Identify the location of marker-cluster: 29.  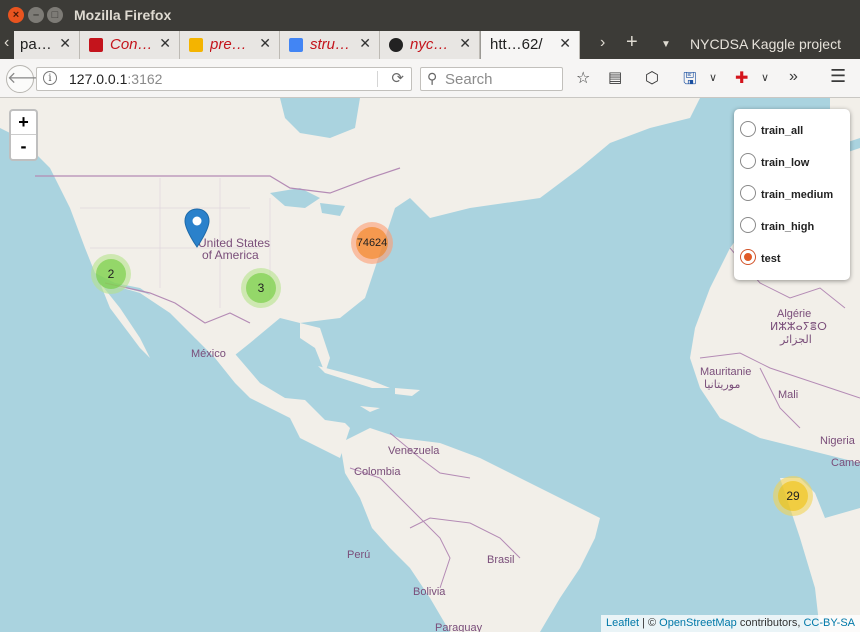
(793, 496).